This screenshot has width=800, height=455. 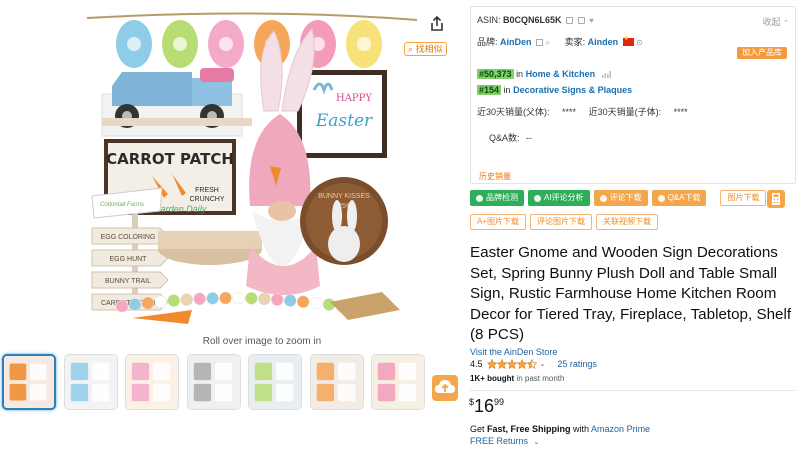 I want to click on qa-download-label: Q&A下载, so click(x=684, y=197).